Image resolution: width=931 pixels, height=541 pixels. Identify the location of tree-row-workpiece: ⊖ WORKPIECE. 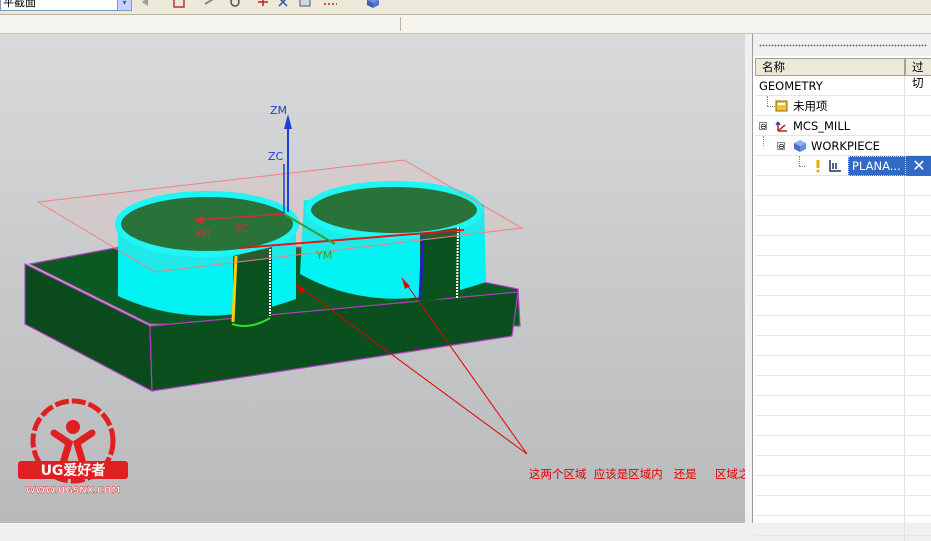
(843, 146).